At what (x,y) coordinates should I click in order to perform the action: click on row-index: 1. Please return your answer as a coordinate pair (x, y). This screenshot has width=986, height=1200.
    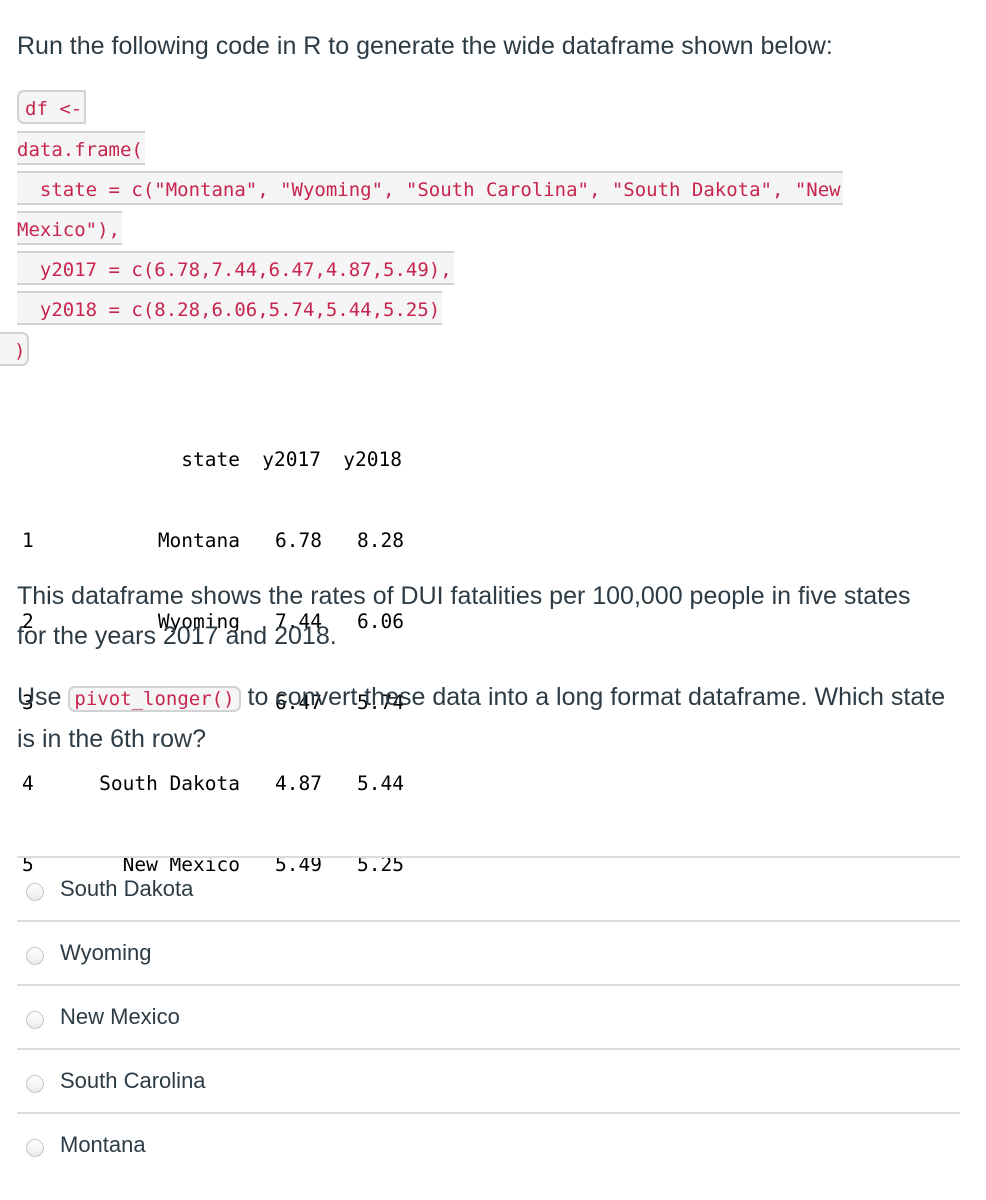
    Looking at the image, I should click on (28, 540).